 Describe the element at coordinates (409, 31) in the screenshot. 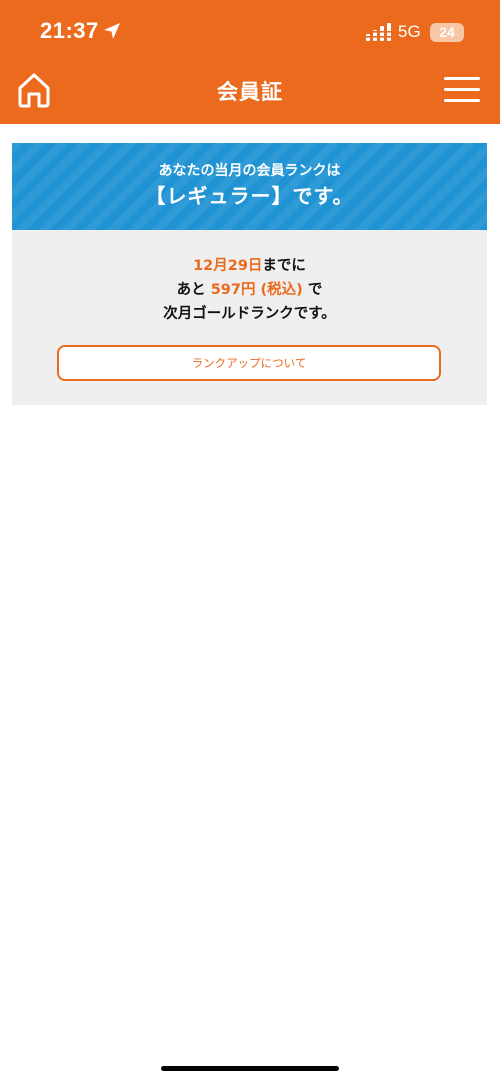

I see `network-type: 5G` at that location.